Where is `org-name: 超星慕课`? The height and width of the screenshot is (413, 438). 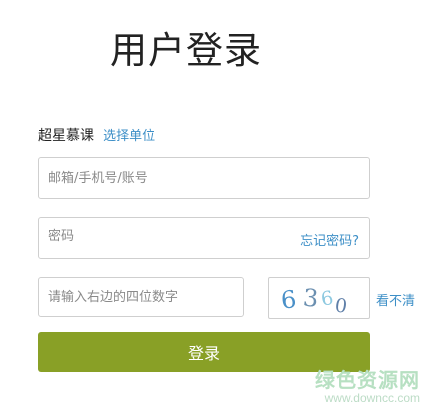 org-name: 超星慕课 is located at coordinates (66, 136).